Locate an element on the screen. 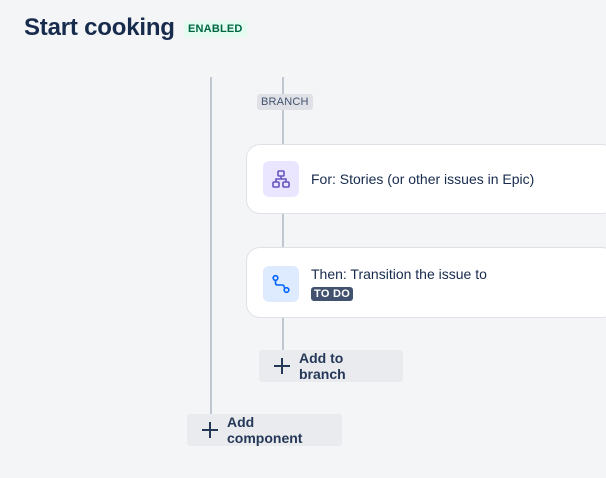  add-component-label: Add component is located at coordinates (265, 430).